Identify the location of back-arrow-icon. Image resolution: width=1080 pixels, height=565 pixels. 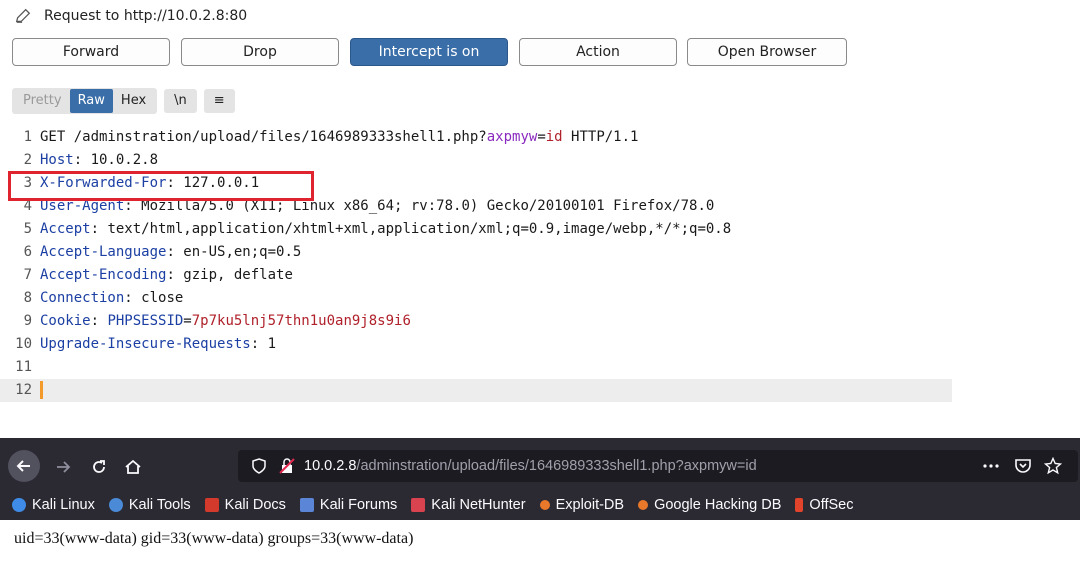
(24, 466).